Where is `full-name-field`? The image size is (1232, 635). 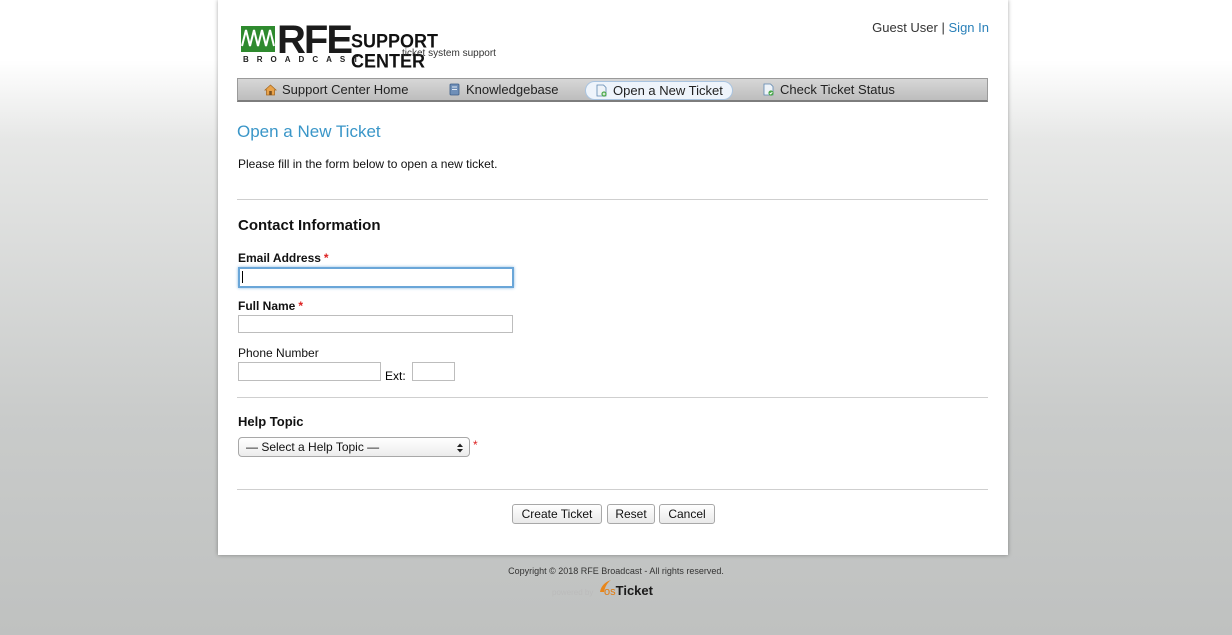
full-name-field is located at coordinates (375, 324).